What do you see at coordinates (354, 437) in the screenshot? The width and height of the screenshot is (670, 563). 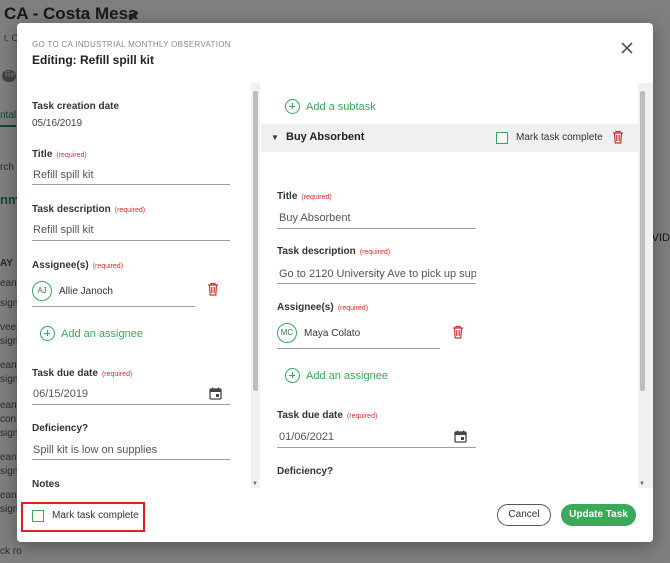 I see `subtask-due-date-input: 01/06/2021` at bounding box center [354, 437].